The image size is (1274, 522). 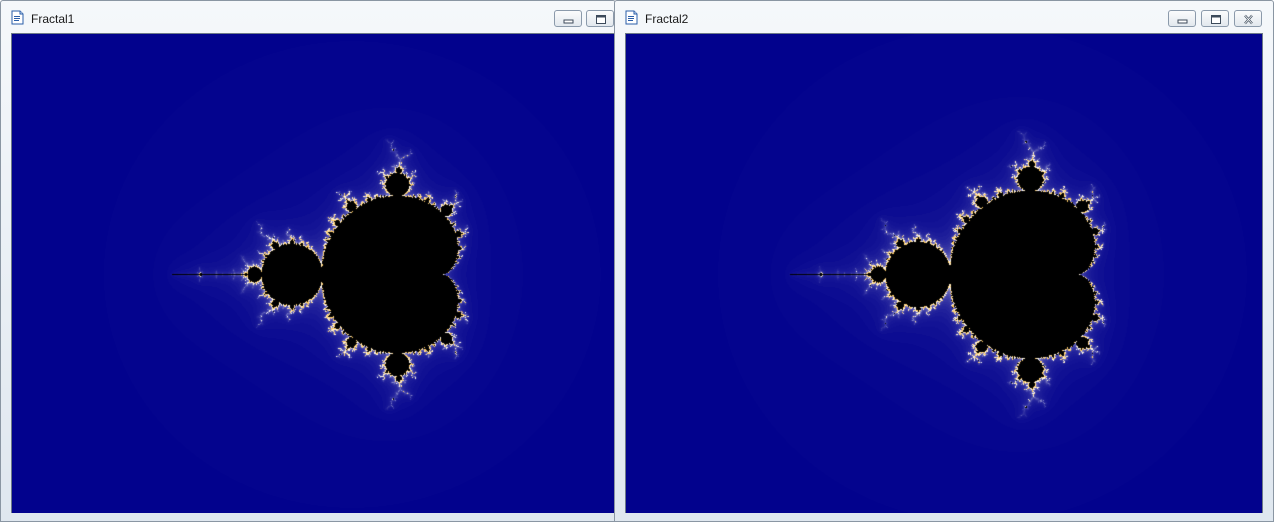 I want to click on close-icon, so click(x=1248, y=19).